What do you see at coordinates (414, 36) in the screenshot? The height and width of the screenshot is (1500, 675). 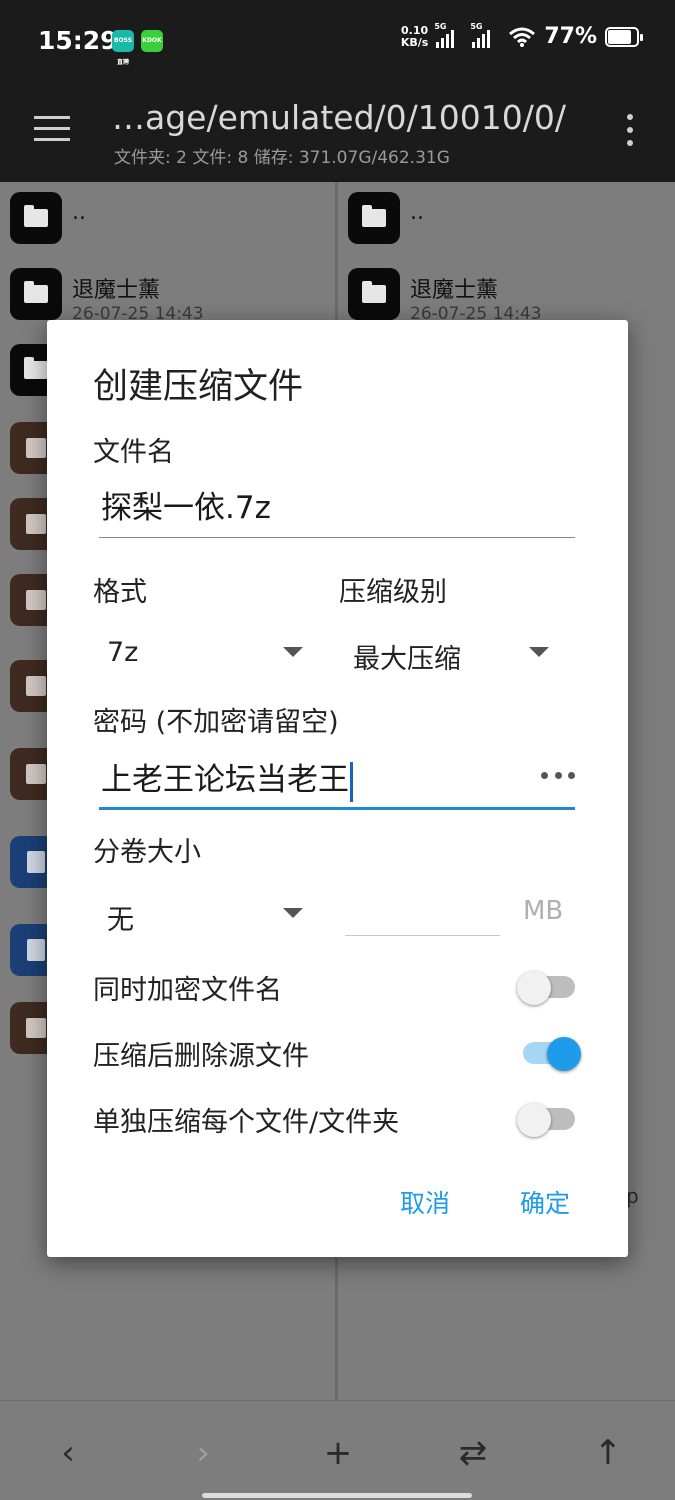 I see `net-speed: 0.10 KB/s` at bounding box center [414, 36].